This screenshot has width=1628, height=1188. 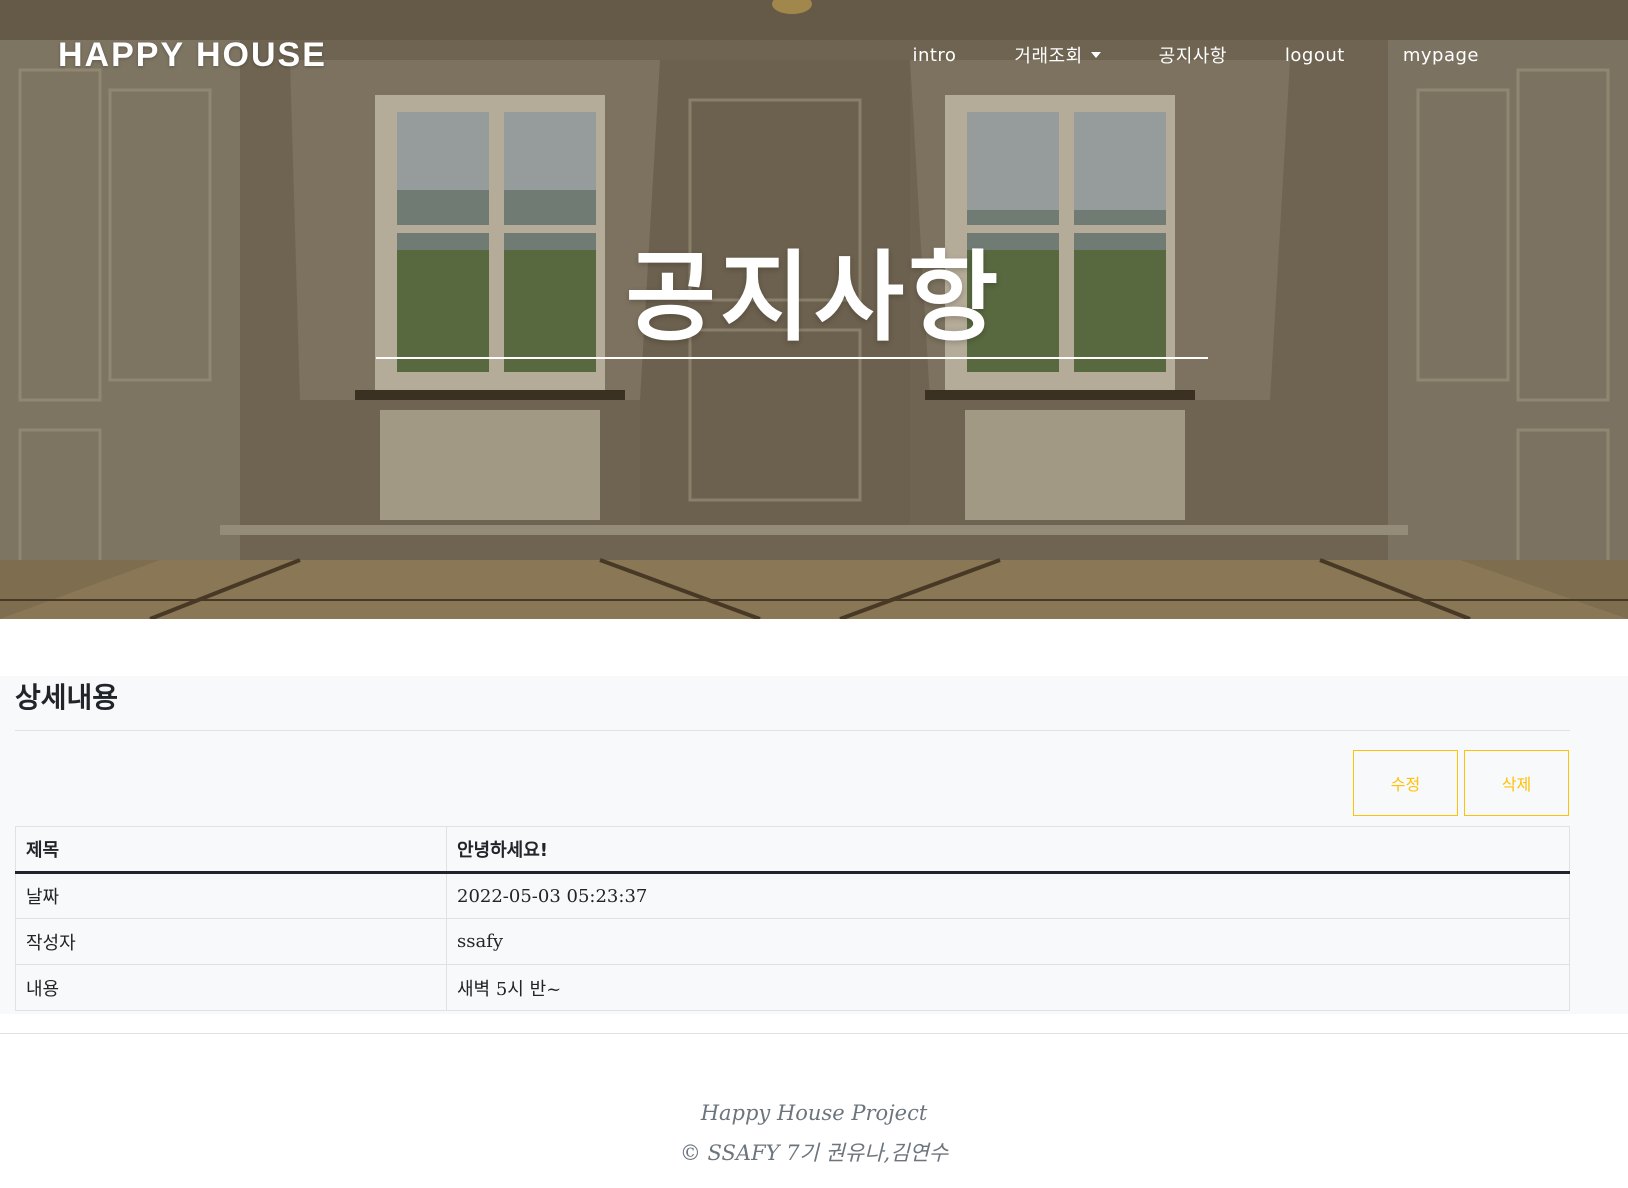 I want to click on table-cell-key: 날짜, so click(x=231, y=895).